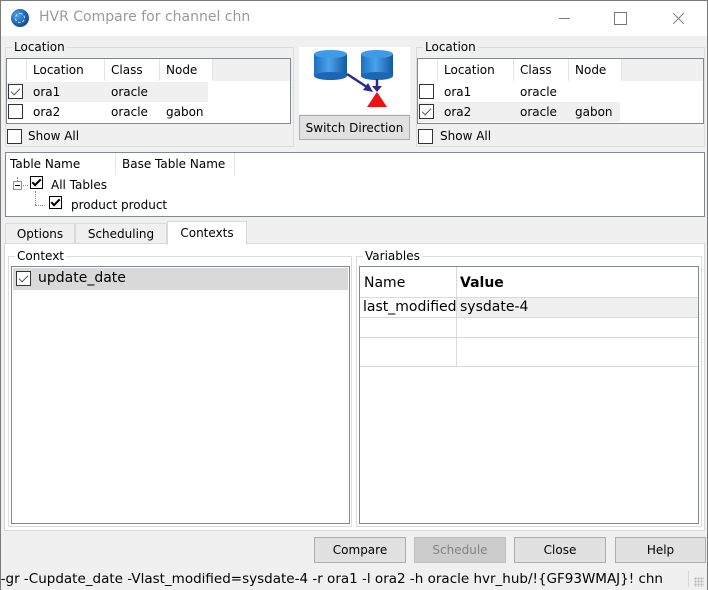  What do you see at coordinates (55, 202) in the screenshot?
I see `product-table-checkbox` at bounding box center [55, 202].